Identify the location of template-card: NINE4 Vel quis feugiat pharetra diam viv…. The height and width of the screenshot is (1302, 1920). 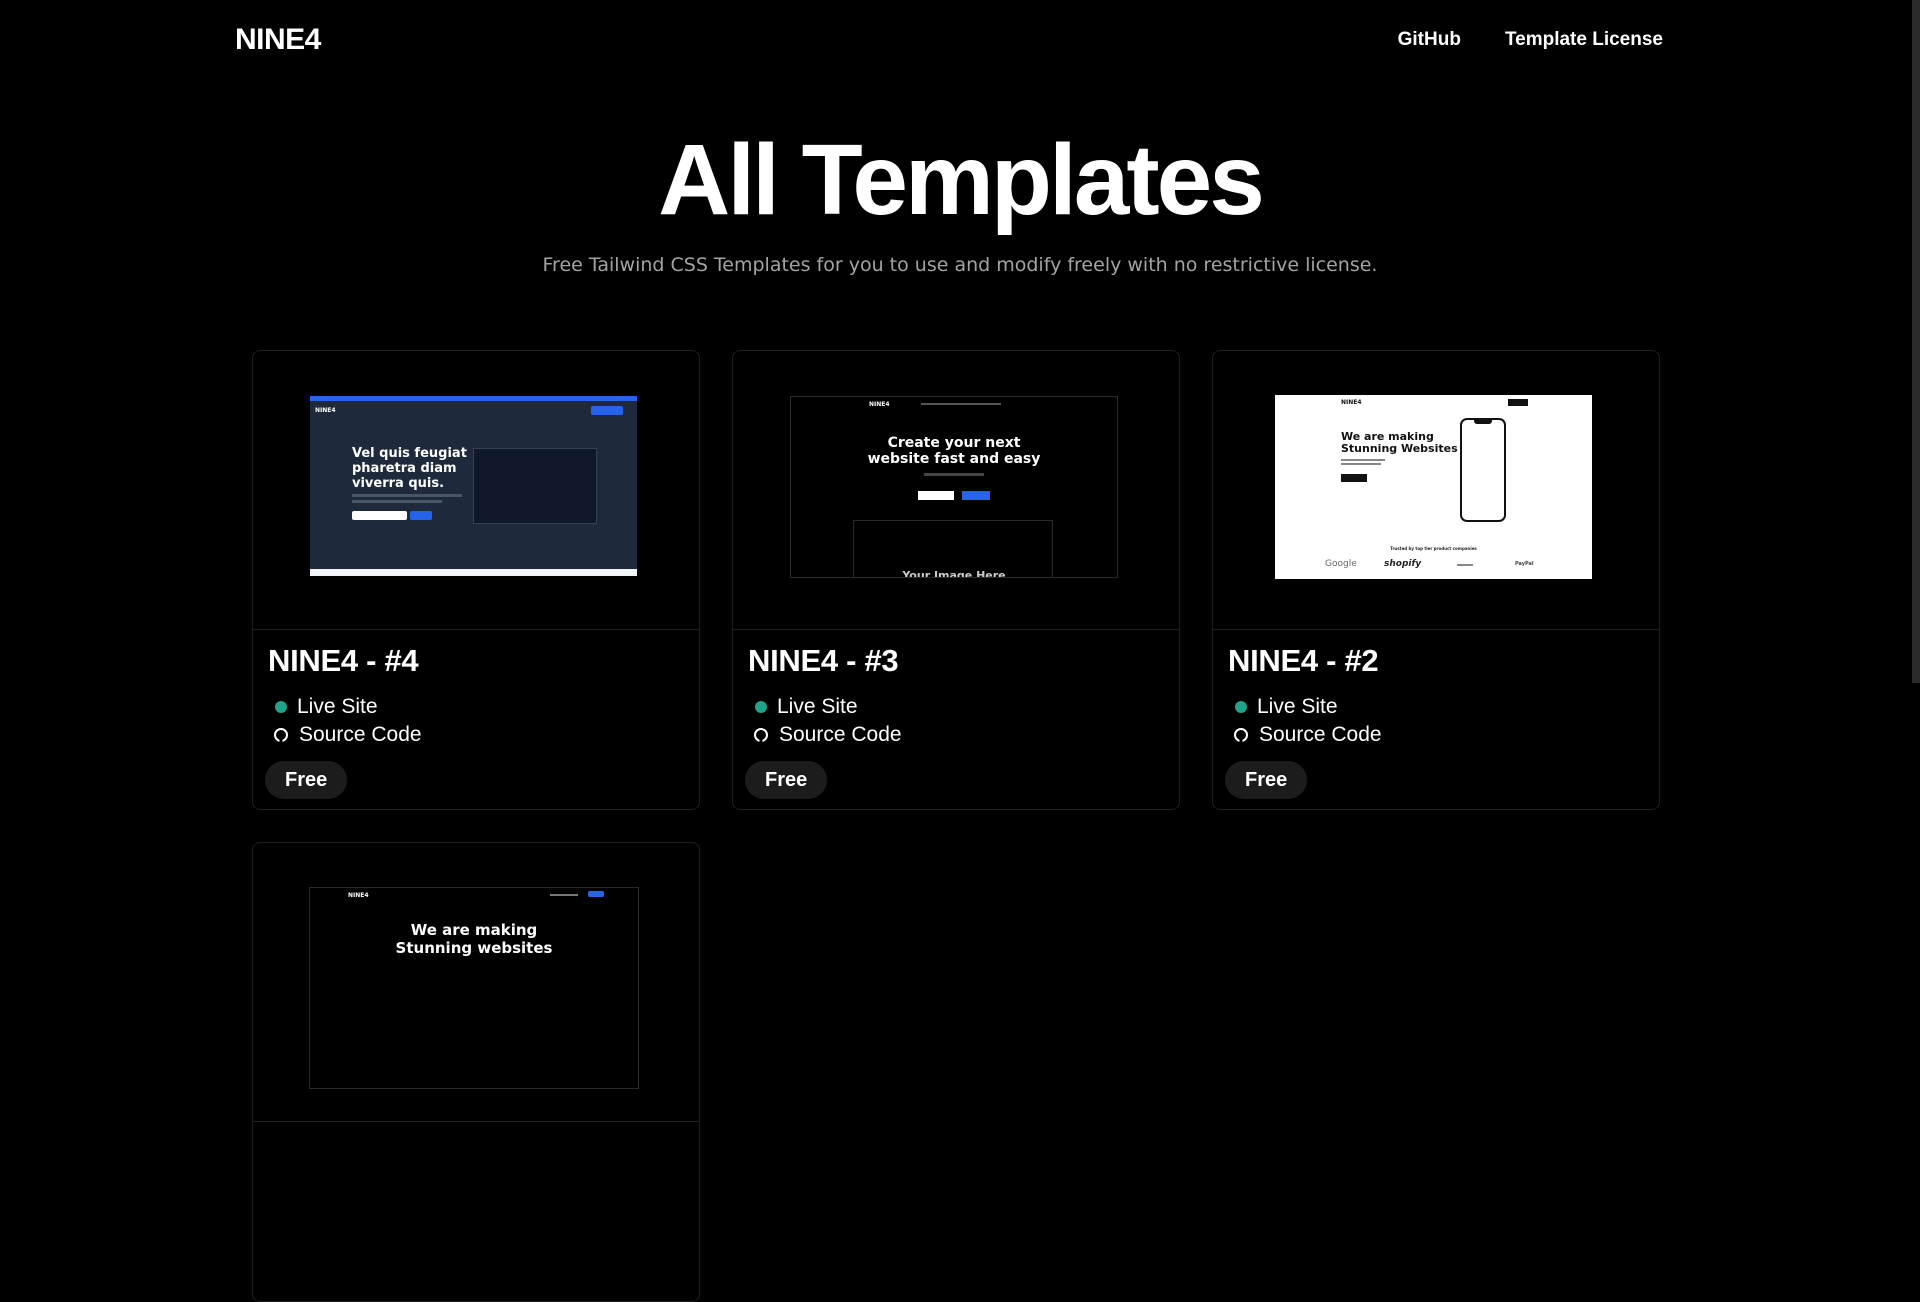
(476, 580).